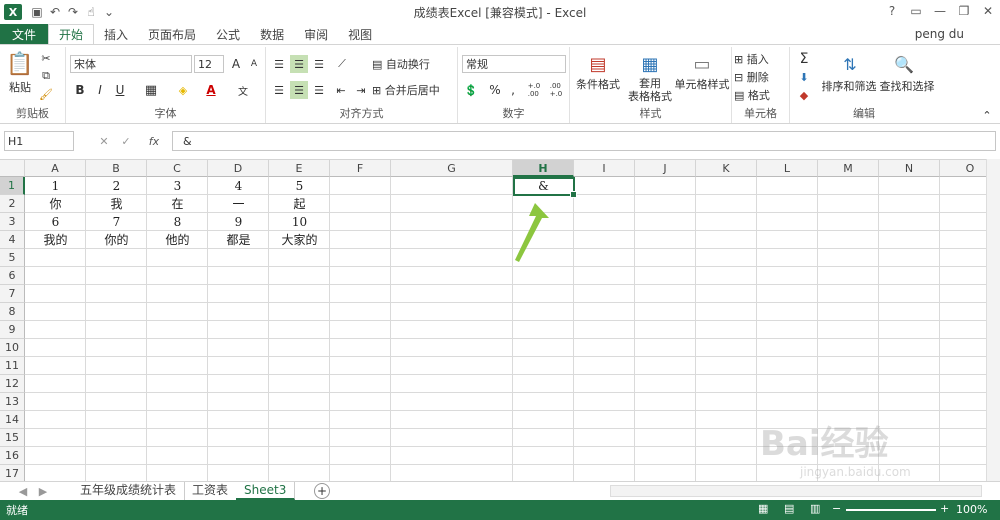 Image resolution: width=1000 pixels, height=520 pixels. What do you see at coordinates (804, 95) in the screenshot?
I see `clear-icon: ◆` at bounding box center [804, 95].